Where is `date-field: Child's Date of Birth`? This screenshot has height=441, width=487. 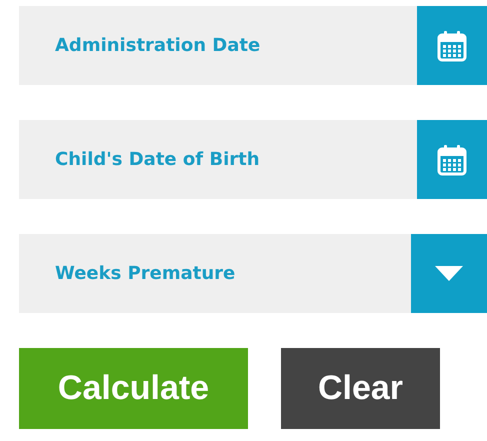
date-field: Child's Date of Birth is located at coordinates (218, 159).